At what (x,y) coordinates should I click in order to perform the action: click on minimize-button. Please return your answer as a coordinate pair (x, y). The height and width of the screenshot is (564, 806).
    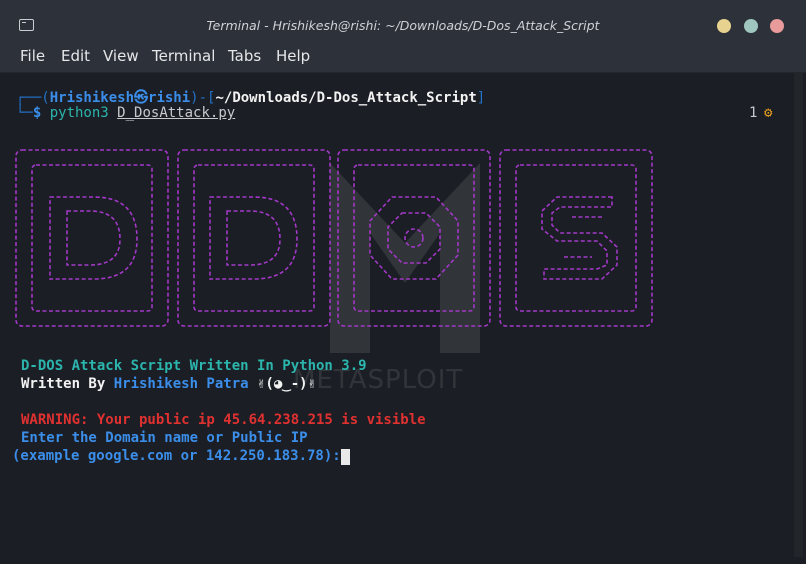
    Looking at the image, I should click on (724, 26).